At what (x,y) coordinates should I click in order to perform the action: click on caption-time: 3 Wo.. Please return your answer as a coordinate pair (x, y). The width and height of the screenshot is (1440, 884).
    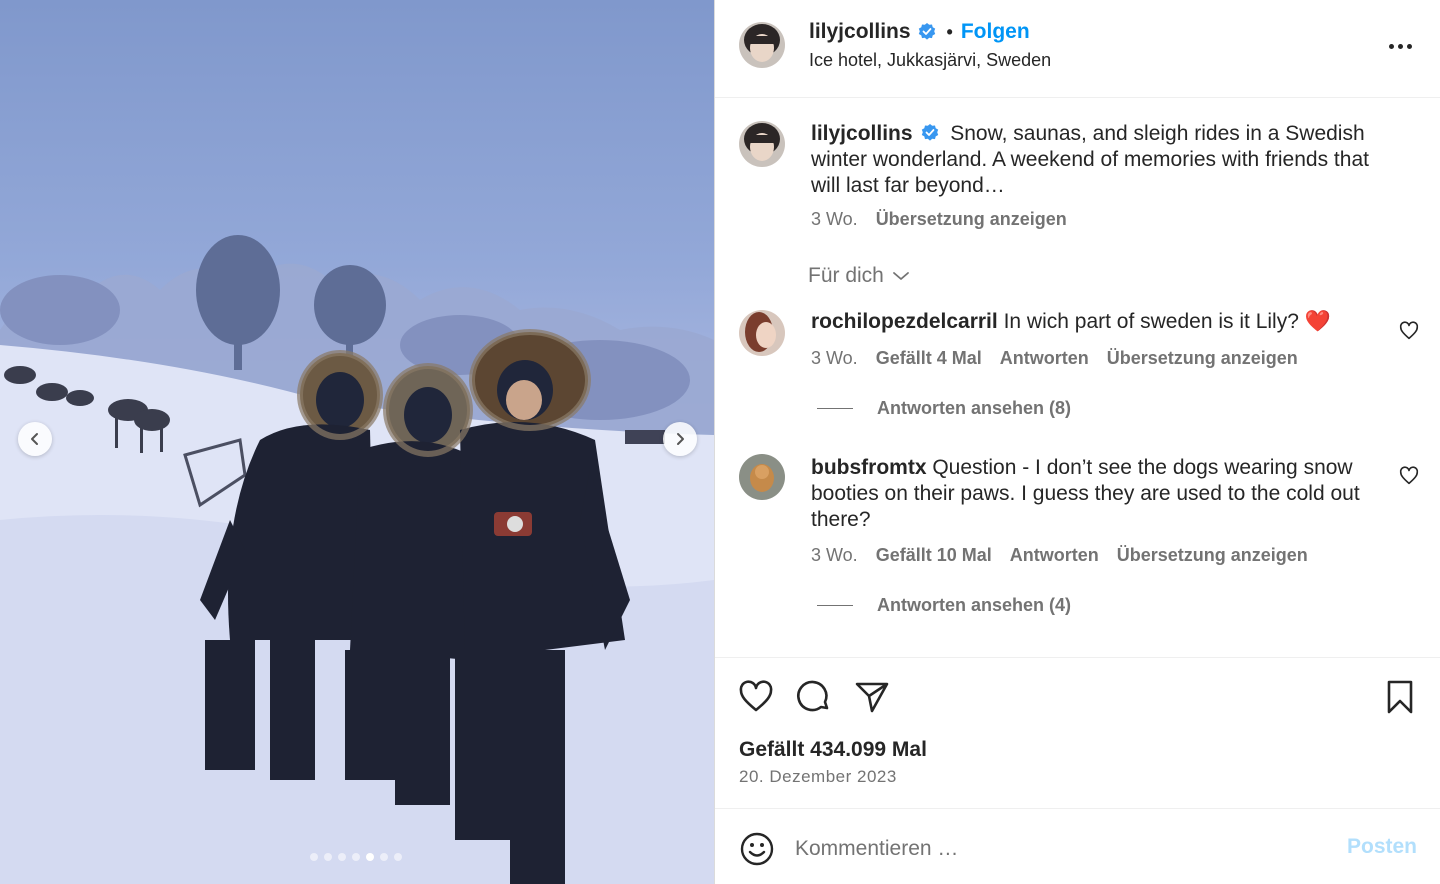
    Looking at the image, I should click on (834, 219).